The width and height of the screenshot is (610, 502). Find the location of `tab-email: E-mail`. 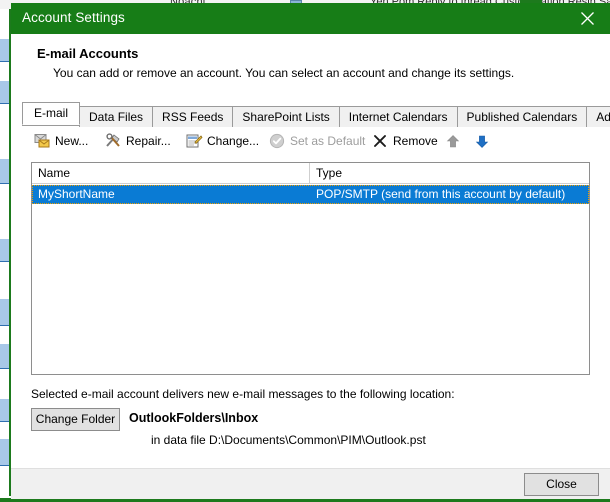

tab-email: E-mail is located at coordinates (51, 113).